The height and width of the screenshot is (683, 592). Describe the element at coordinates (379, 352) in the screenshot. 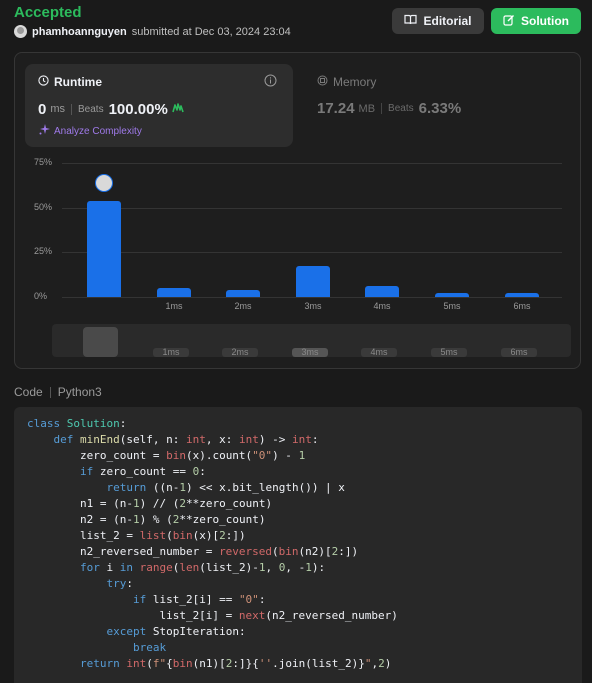

I see `mini-tick-label: 4ms` at that location.